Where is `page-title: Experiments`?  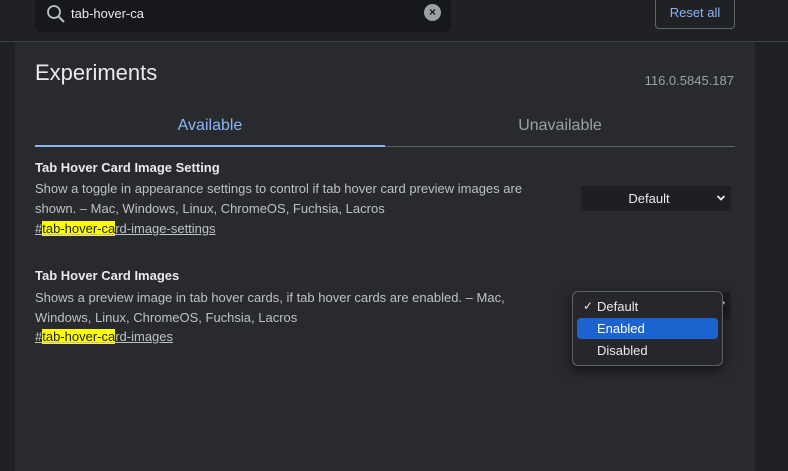 page-title: Experiments is located at coordinates (96, 72).